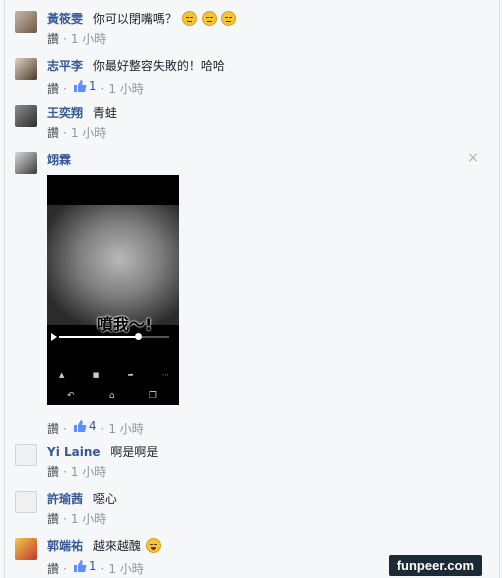  What do you see at coordinates (134, 452) in the screenshot?
I see `comment-text: 啊是啊是` at bounding box center [134, 452].